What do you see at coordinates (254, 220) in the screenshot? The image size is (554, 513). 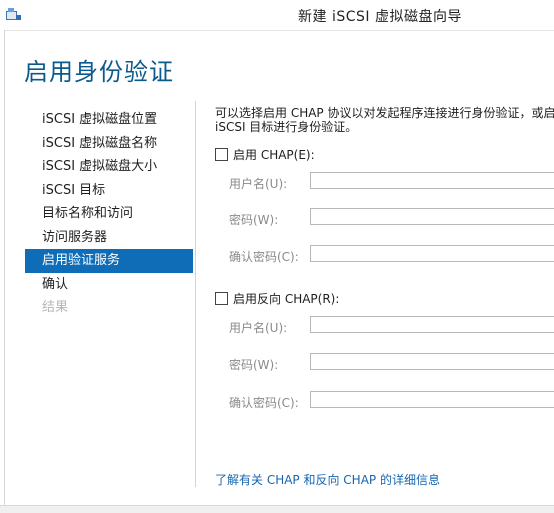 I see `chap-password-label: 密码(W):` at bounding box center [254, 220].